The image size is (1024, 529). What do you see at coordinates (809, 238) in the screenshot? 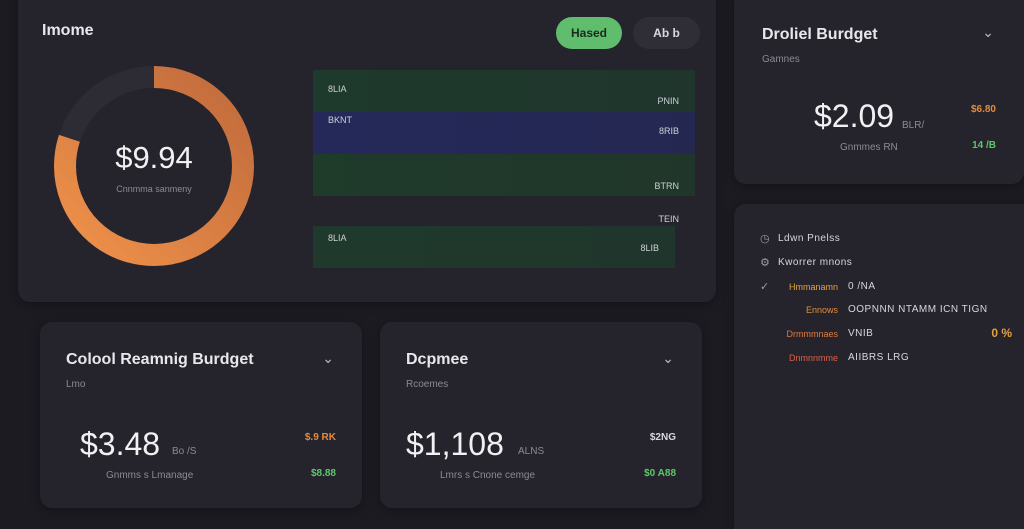
I see `list-item-value: Ldwn Pnelss` at bounding box center [809, 238].